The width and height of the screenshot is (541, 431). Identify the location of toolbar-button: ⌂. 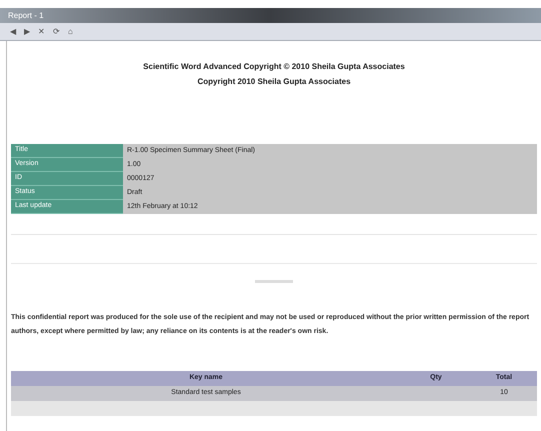
(70, 32).